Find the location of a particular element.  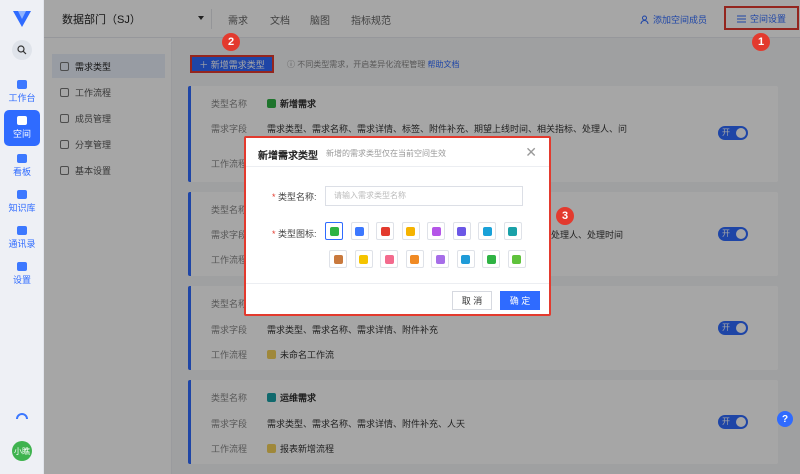

confirm-button: 确 定 is located at coordinates (520, 300).